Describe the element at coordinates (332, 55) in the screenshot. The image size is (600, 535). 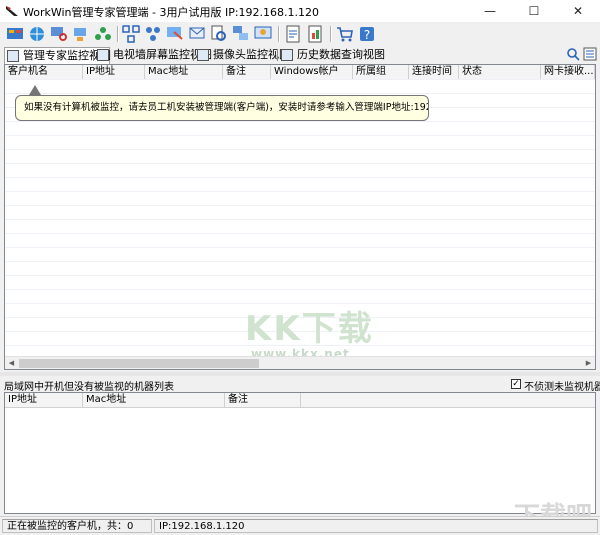
I see `tab-history-view: 历史数据查询视图` at that location.